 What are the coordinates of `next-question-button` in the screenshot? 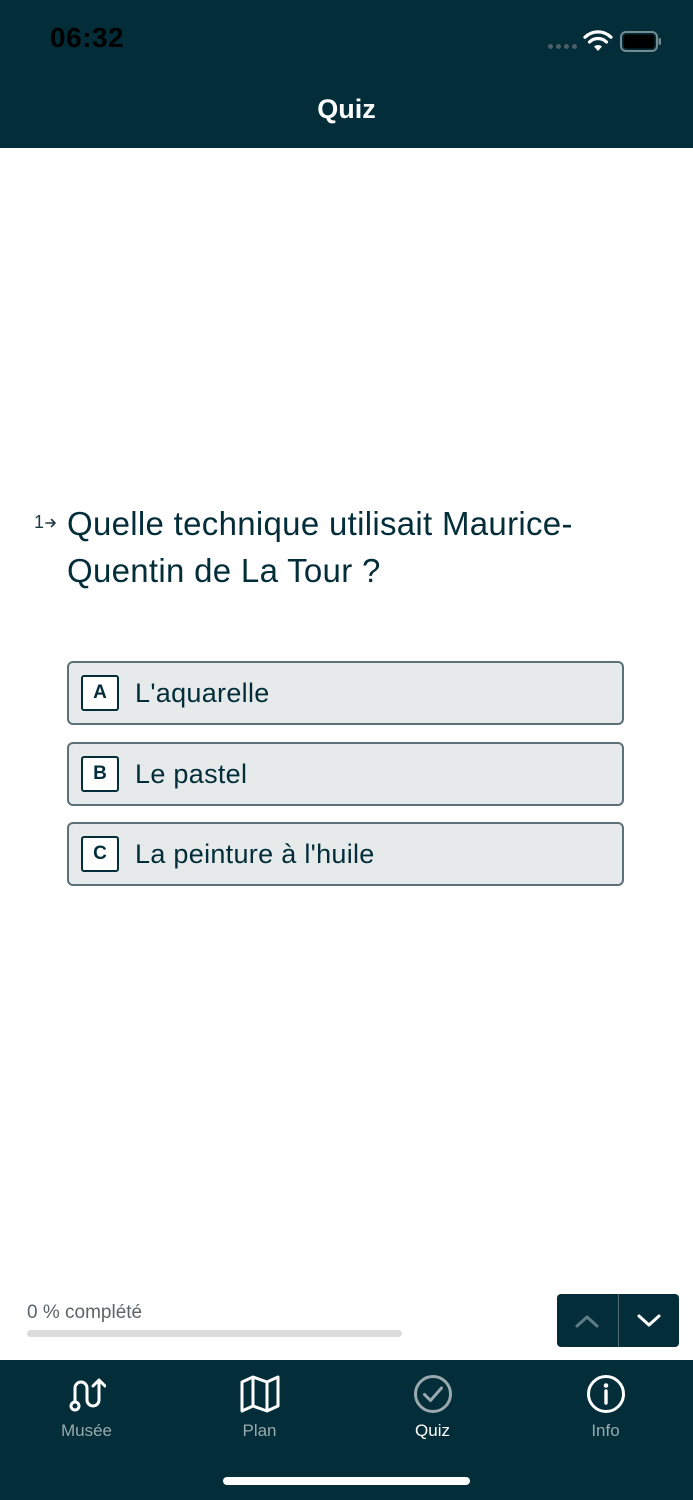 It's located at (648, 1320).